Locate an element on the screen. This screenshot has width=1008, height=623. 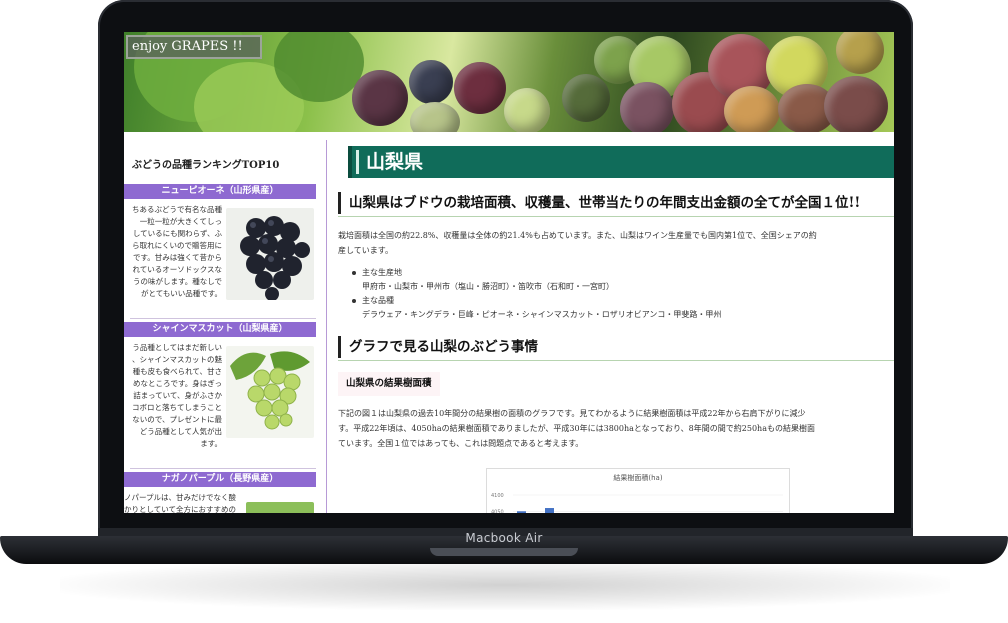
rank-item-header: ニューピオーネ（山形県産） is located at coordinates (220, 191).